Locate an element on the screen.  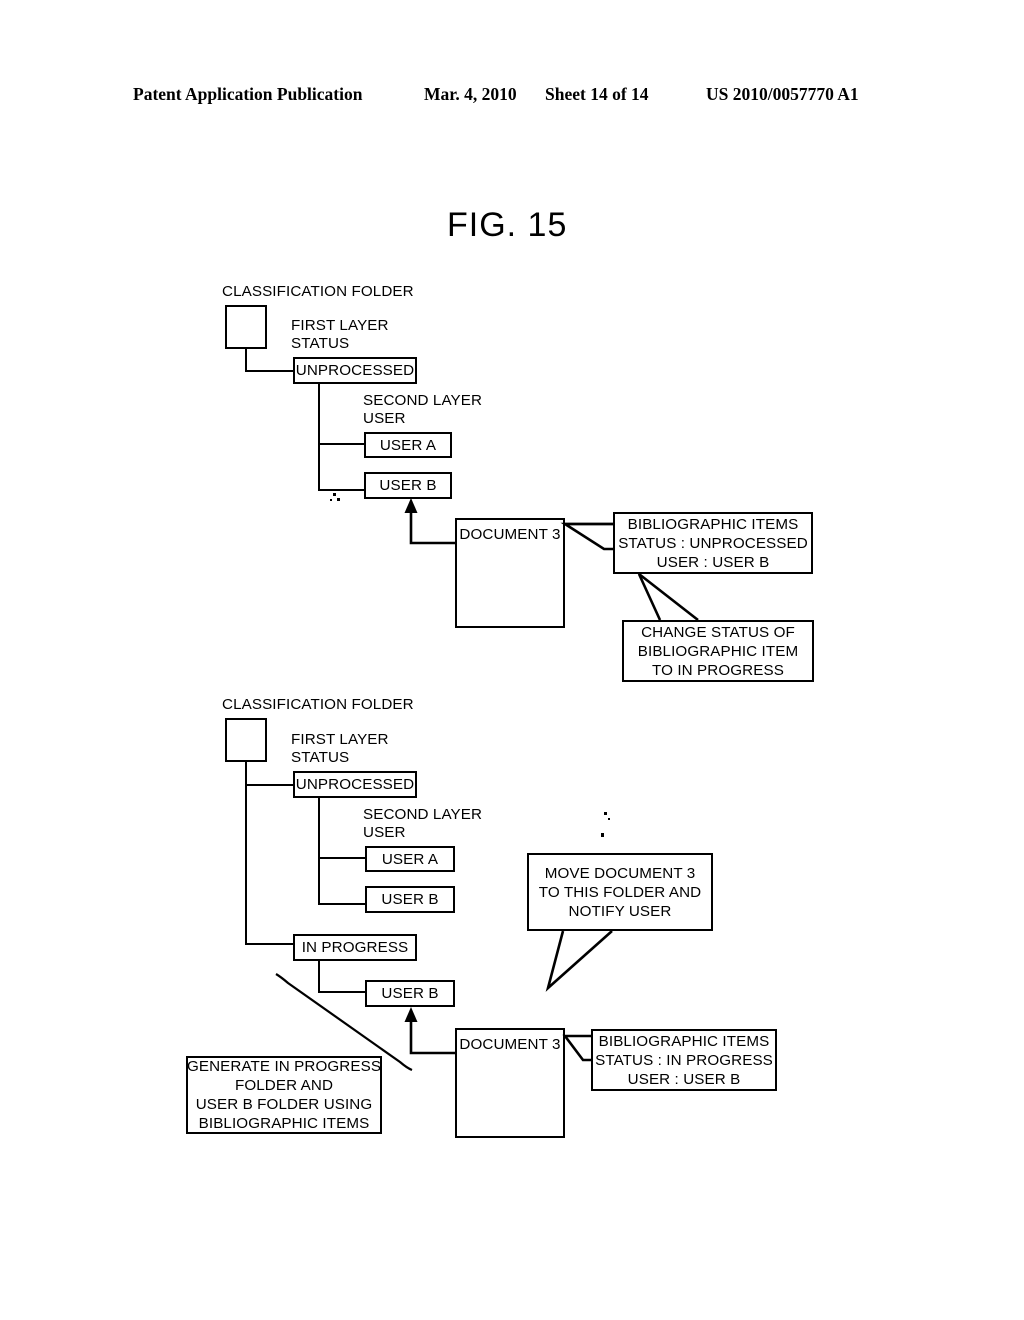
upper-connector-root-vertical is located at coordinates (246, 360).